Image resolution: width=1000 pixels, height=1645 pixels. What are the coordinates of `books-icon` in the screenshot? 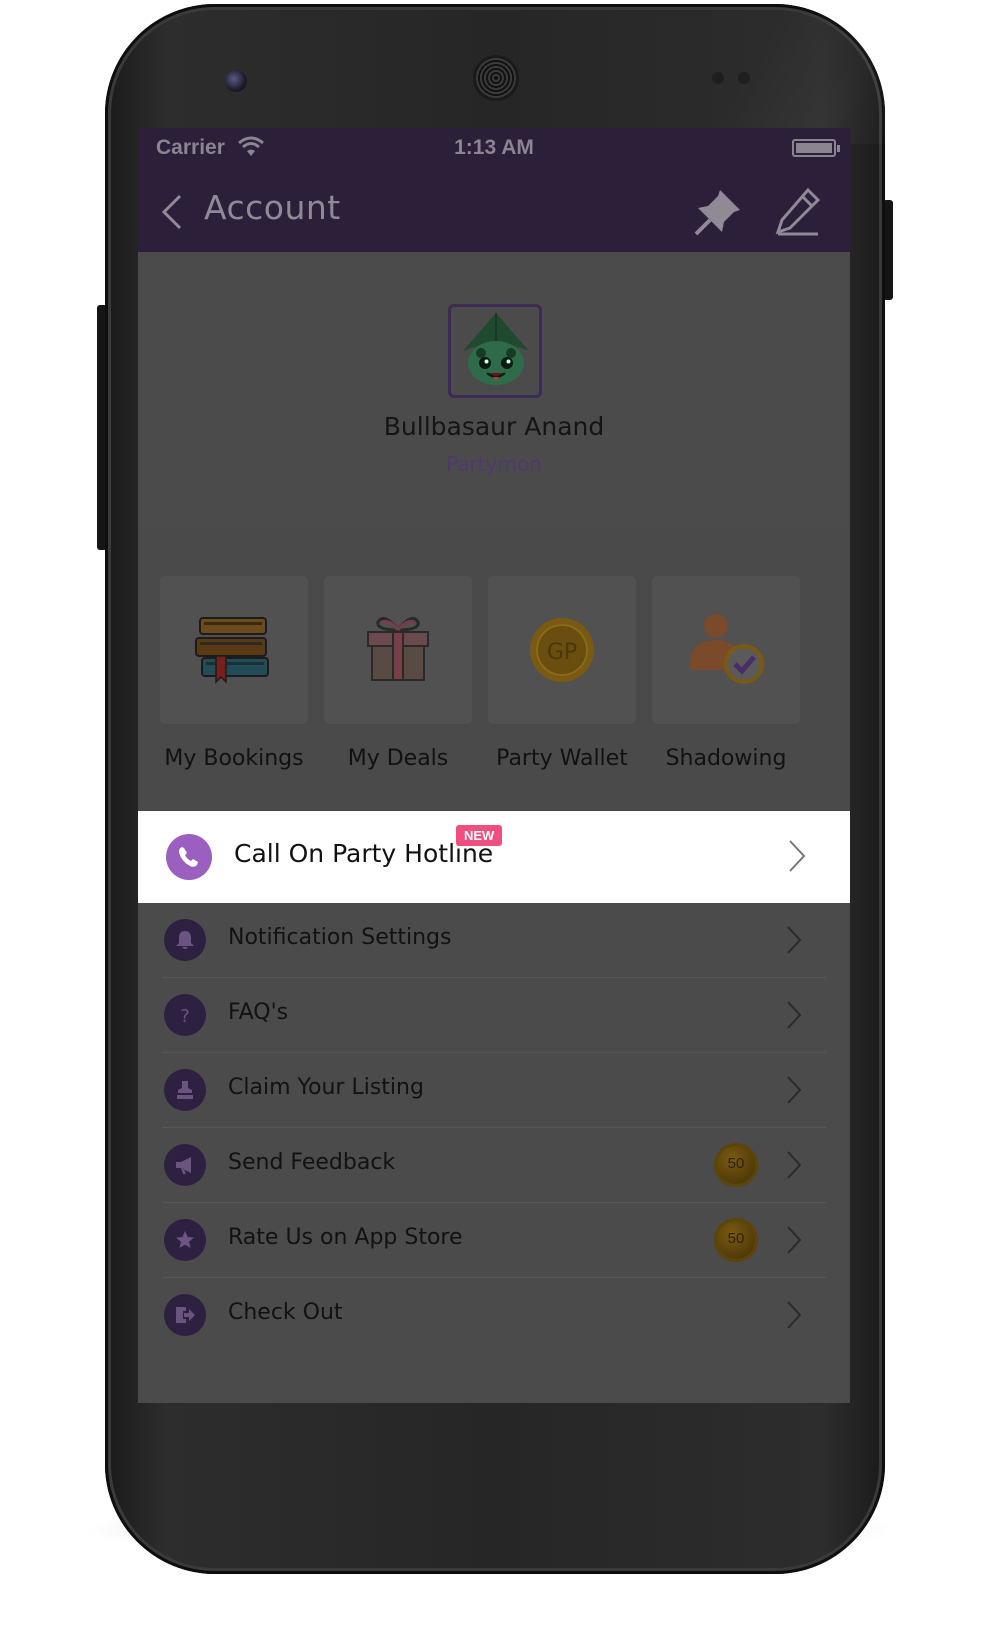 It's located at (232, 650).